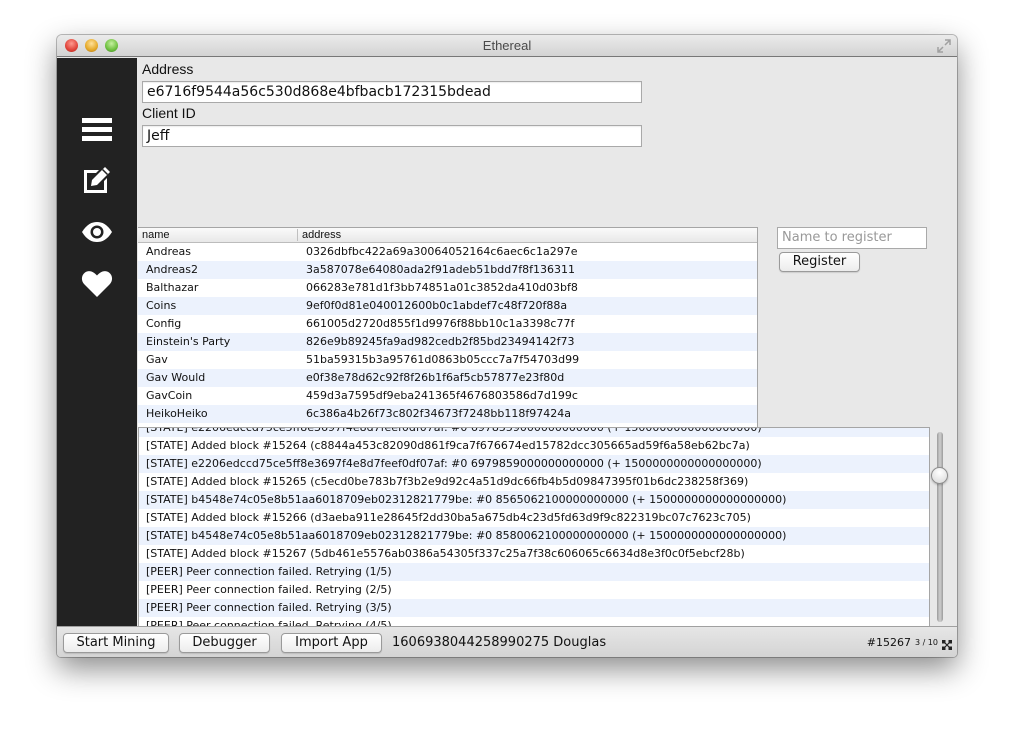 The height and width of the screenshot is (736, 1014). Describe the element at coordinates (177, 413) in the screenshot. I see `row-name: HeikoHeiko` at that location.